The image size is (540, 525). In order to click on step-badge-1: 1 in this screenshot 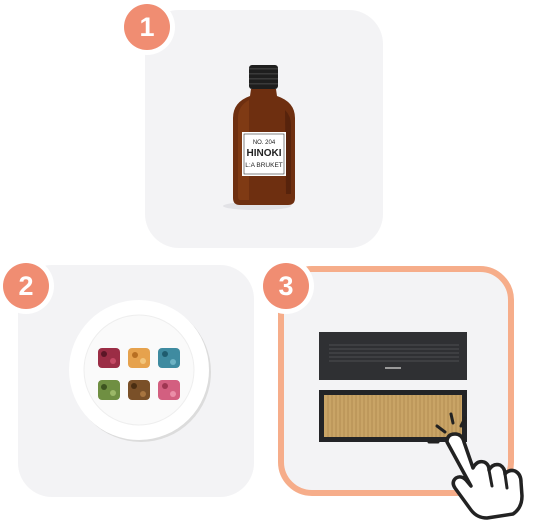, I will do `click(147, 27)`.